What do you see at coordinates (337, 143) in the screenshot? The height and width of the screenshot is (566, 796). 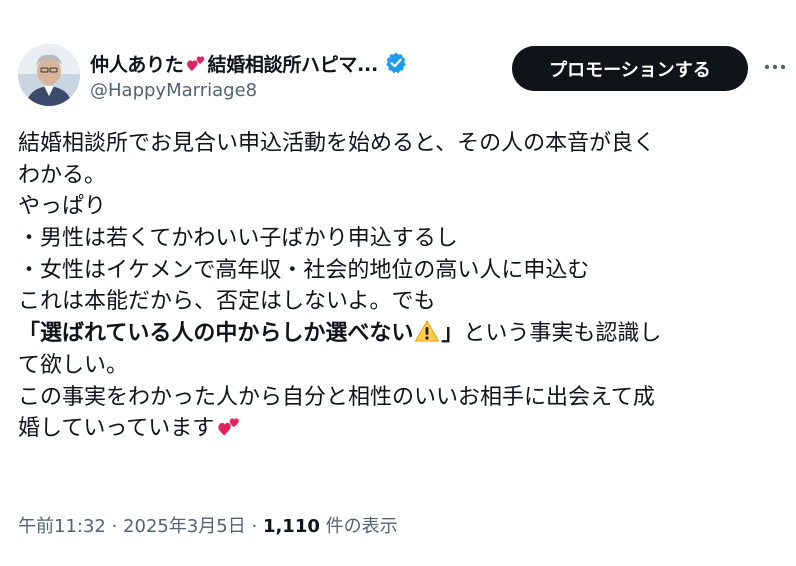 I see `tweet-line: 結婚相談所でお見合い申込活動を始めると、その人の本音が良く` at bounding box center [337, 143].